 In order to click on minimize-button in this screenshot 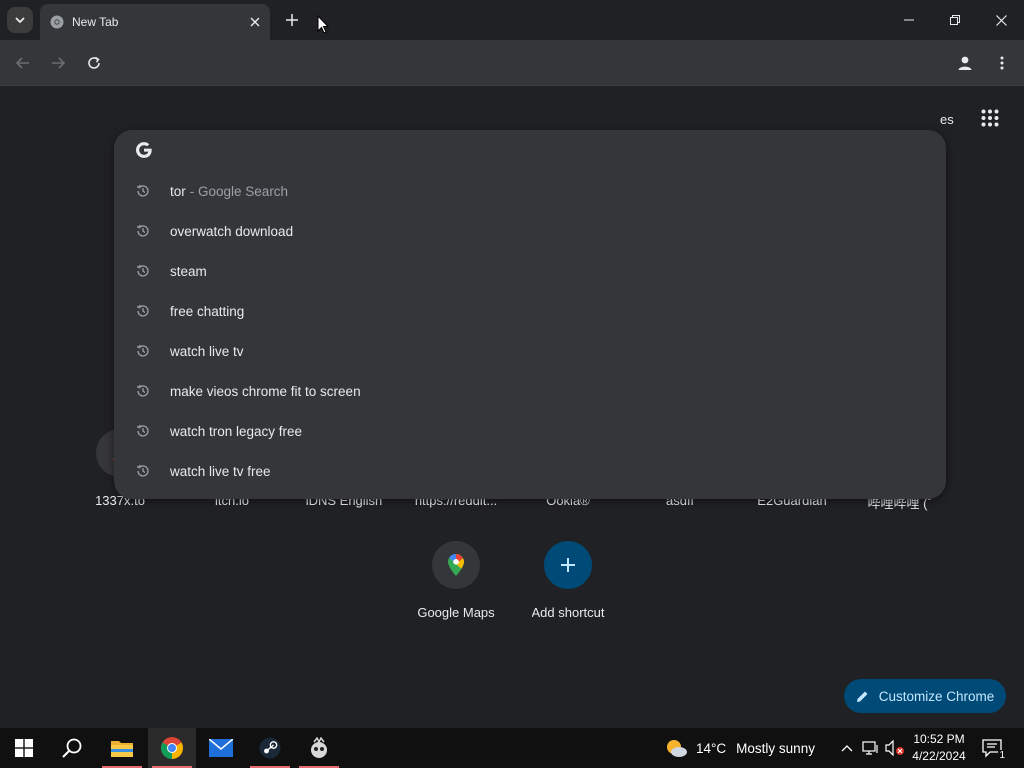, I will do `click(909, 20)`.